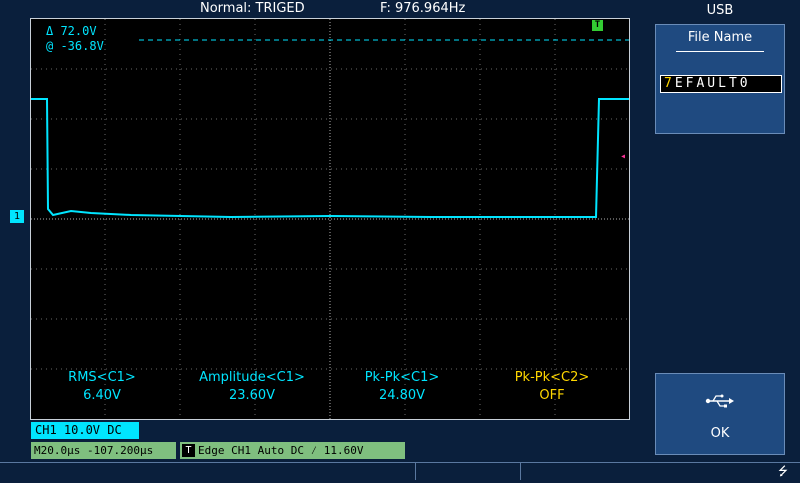  I want to click on measurement-label: Pk-Pk<C1>, so click(402, 377).